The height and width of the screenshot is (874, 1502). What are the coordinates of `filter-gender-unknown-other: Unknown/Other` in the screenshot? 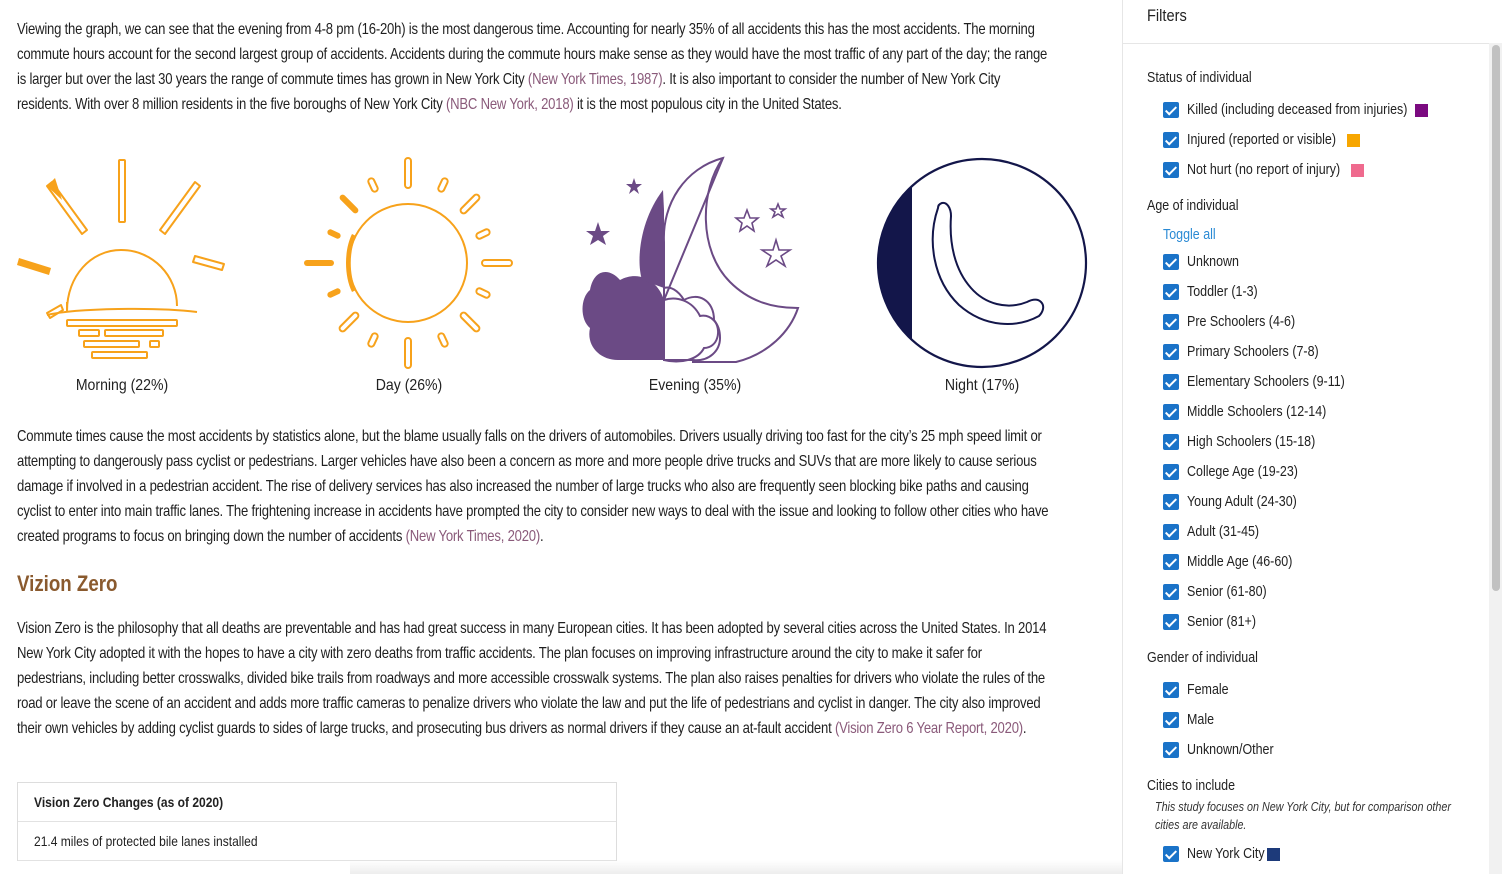 It's located at (1225, 750).